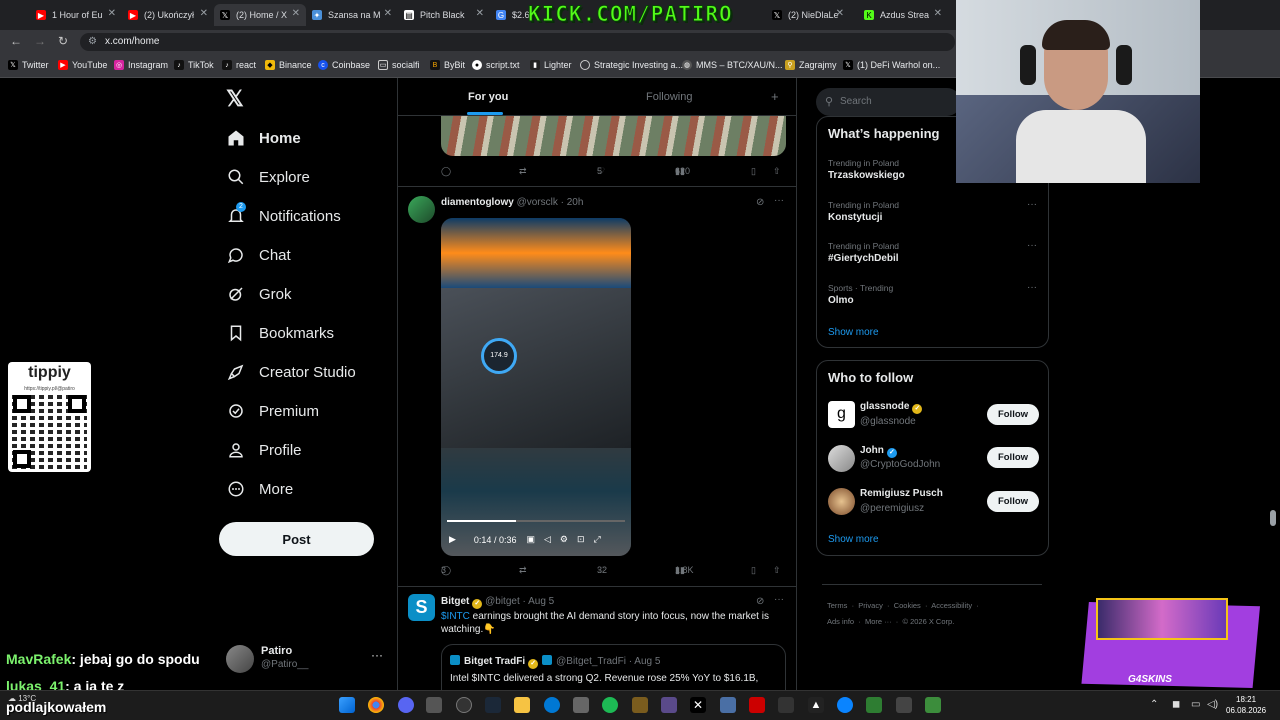 Image resolution: width=1280 pixels, height=720 pixels. Describe the element at coordinates (76, 15) in the screenshot. I see `browser-tab: ▶ 1 Hour of Eu ✕` at that location.